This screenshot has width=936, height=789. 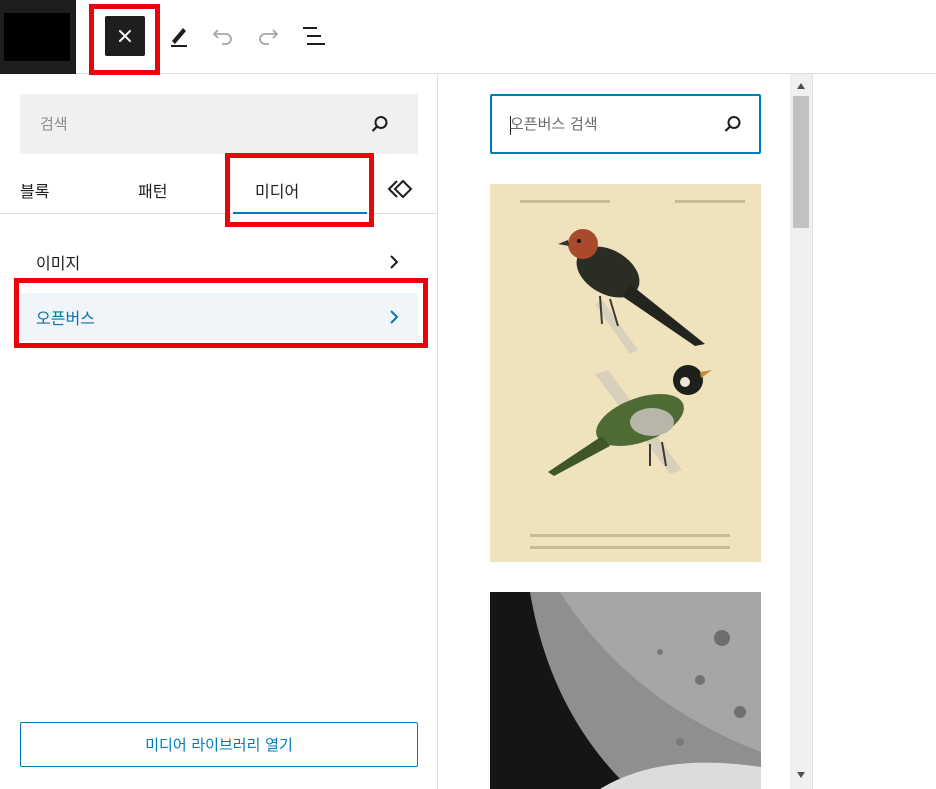 I want to click on openverse-search-input, so click(x=602, y=124).